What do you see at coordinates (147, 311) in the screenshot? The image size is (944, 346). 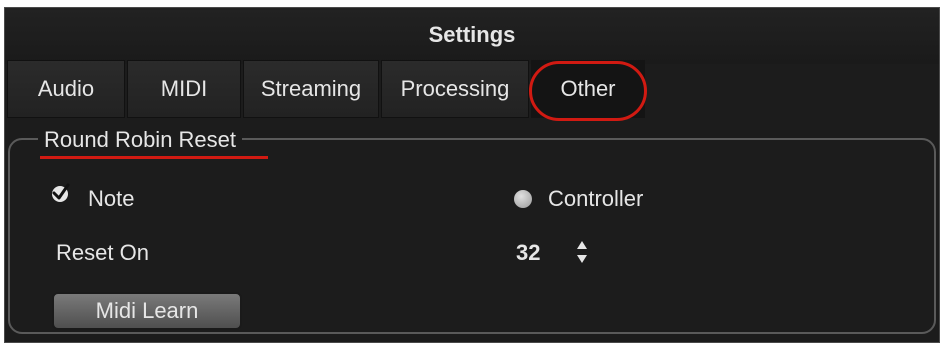 I see `midi-learn-button: Midi Learn` at bounding box center [147, 311].